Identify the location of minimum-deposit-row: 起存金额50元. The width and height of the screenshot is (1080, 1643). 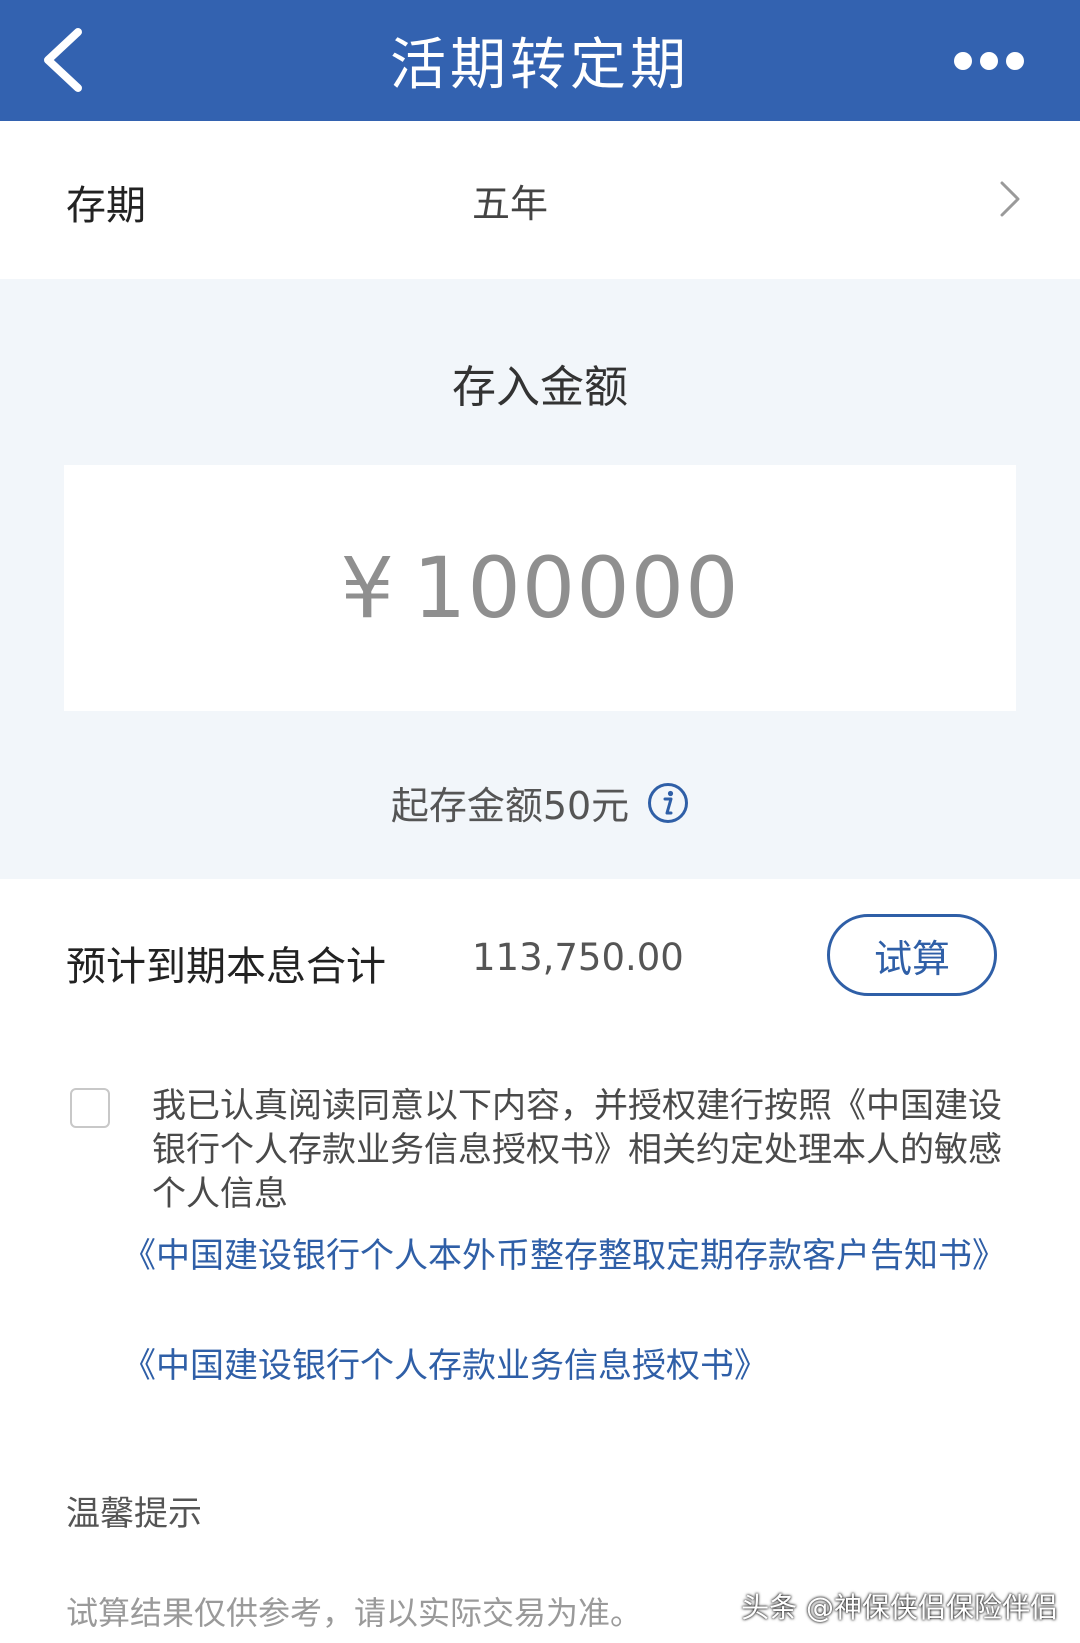
(540, 802).